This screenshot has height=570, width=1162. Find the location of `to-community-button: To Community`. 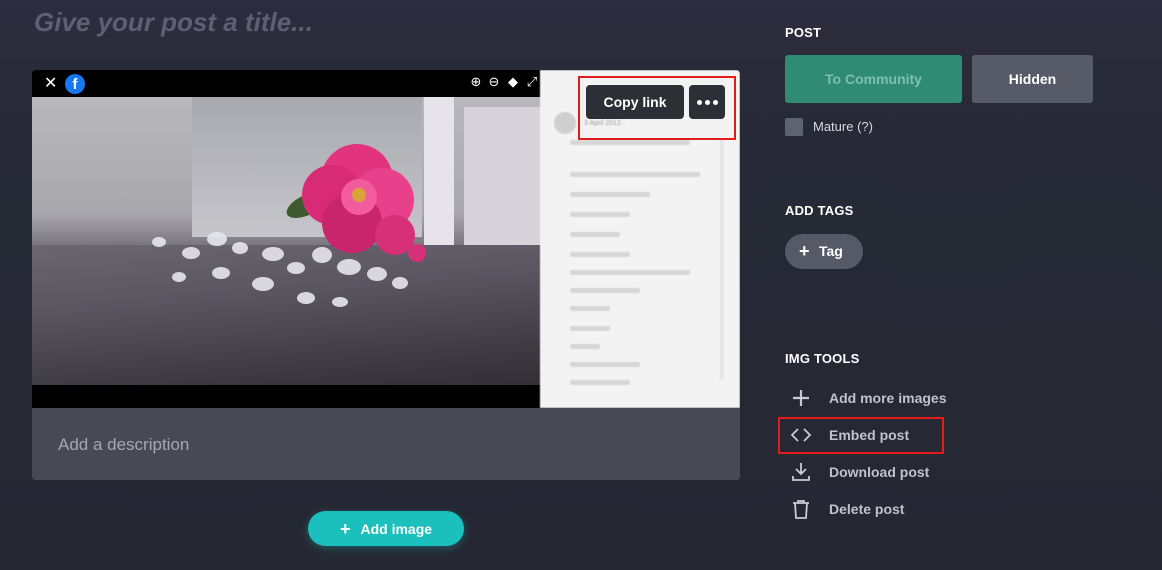

to-community-button: To Community is located at coordinates (873, 79).